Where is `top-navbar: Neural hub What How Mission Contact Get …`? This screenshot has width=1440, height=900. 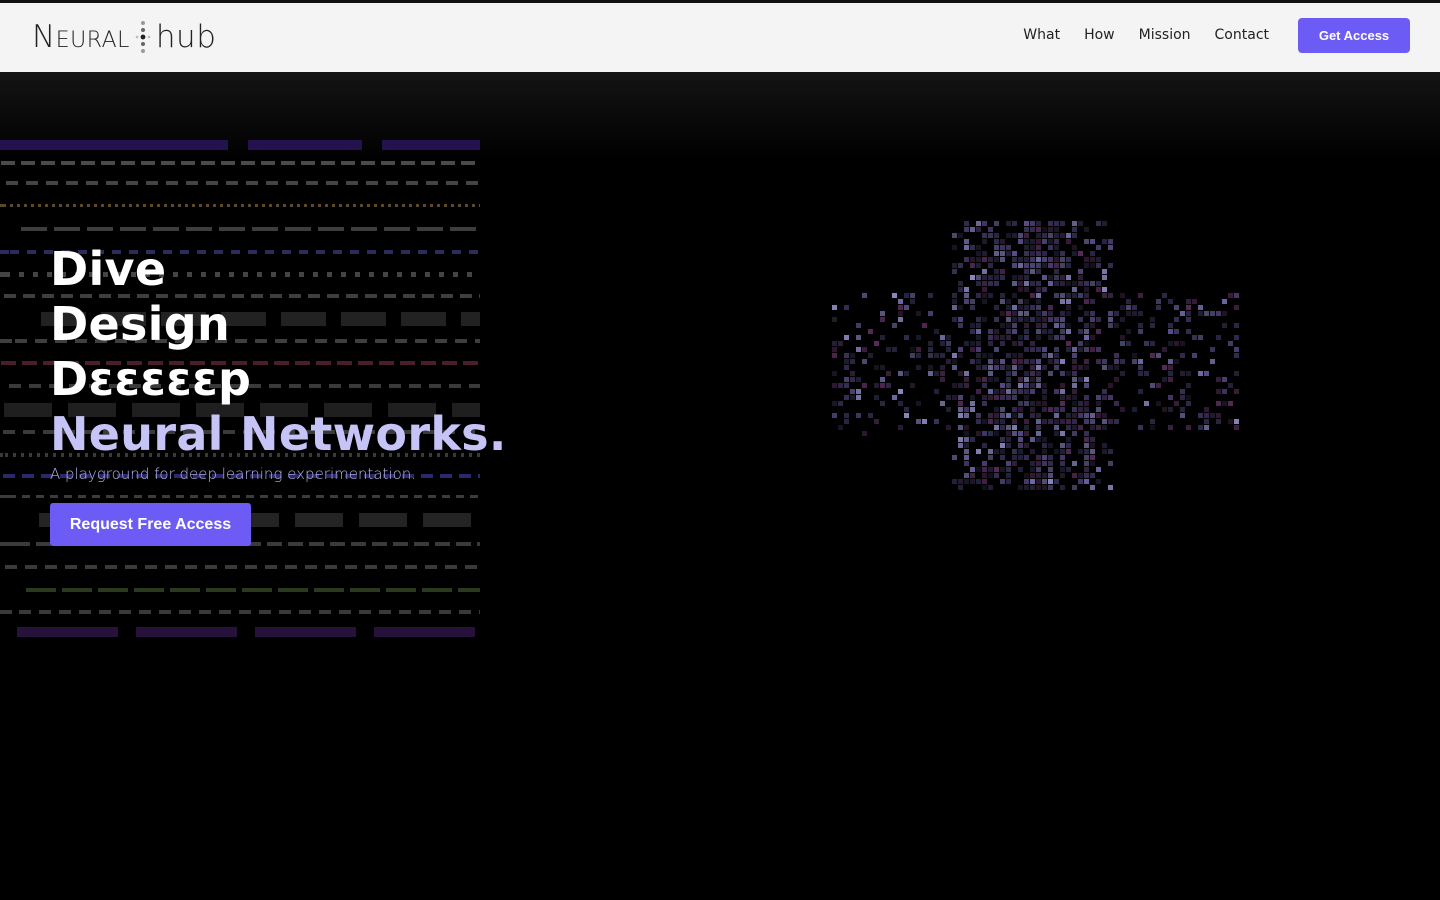
top-navbar: Neural hub What How Mission Contact Get … is located at coordinates (720, 36).